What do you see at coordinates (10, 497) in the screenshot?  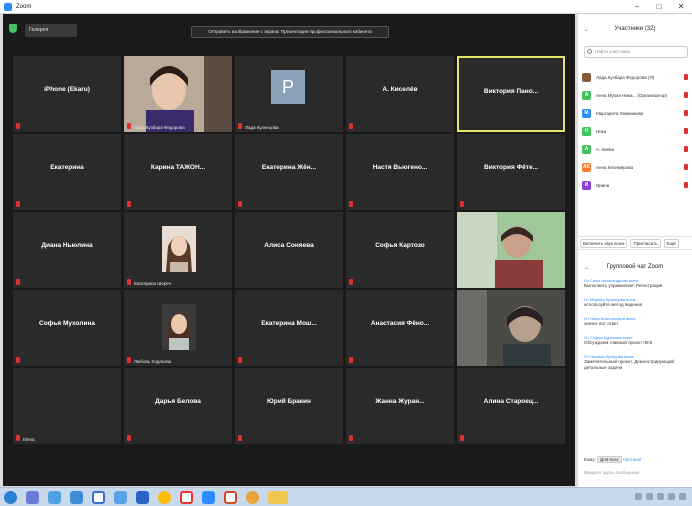 I see `start-button-icon` at bounding box center [10, 497].